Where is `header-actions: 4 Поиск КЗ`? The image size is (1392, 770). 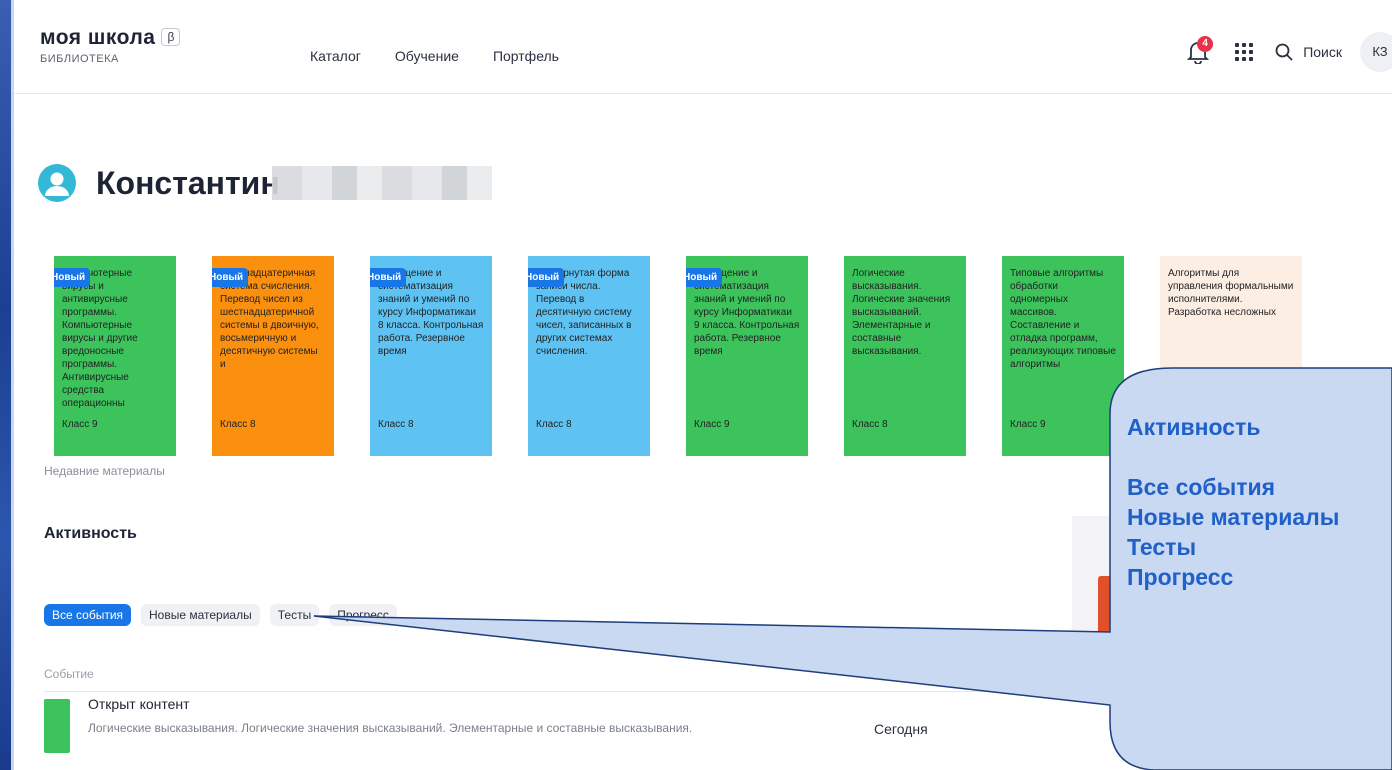
header-actions: 4 Поиск КЗ is located at coordinates (1289, 52).